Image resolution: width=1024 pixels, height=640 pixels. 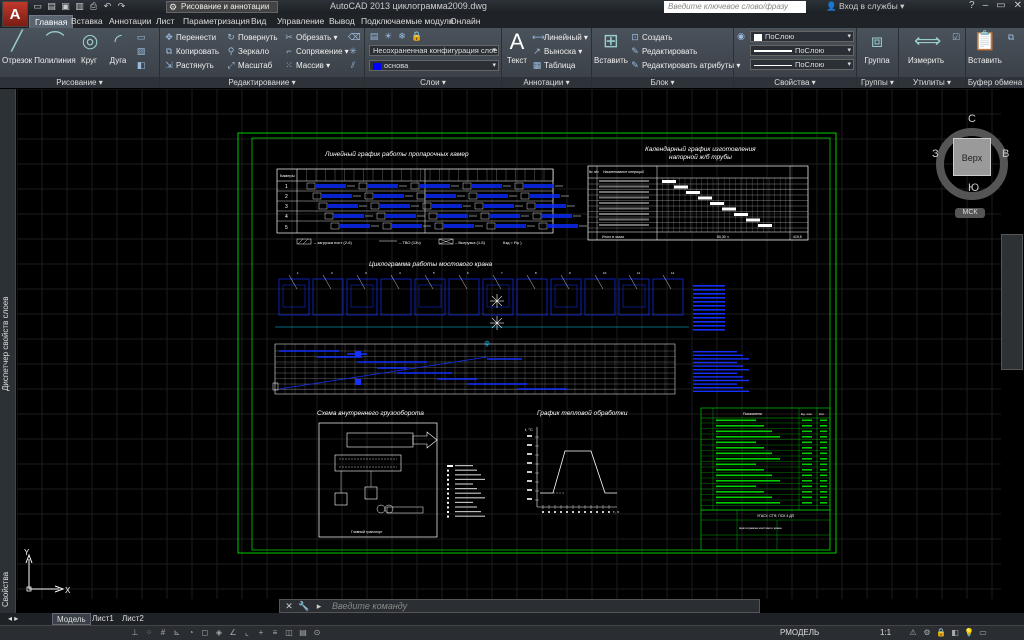 What do you see at coordinates (13, 619) in the screenshot?
I see `layout-nav-icons: ◂ ▸` at bounding box center [13, 619].